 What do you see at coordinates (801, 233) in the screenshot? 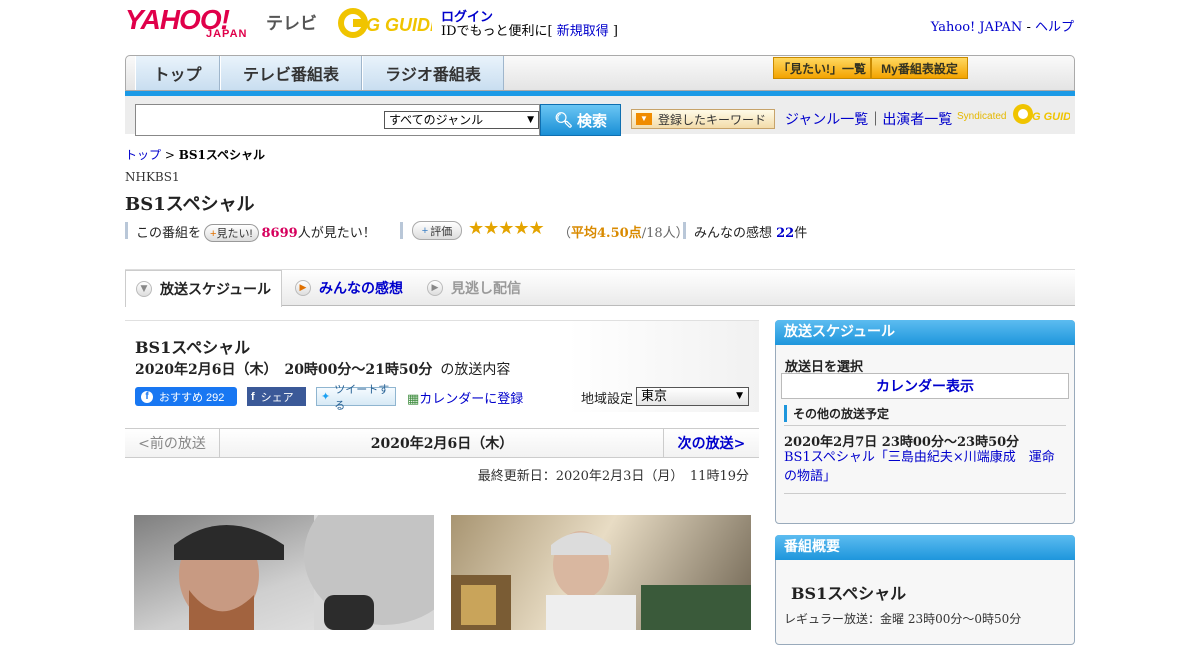
I see `impressions-unit: 件` at bounding box center [801, 233].